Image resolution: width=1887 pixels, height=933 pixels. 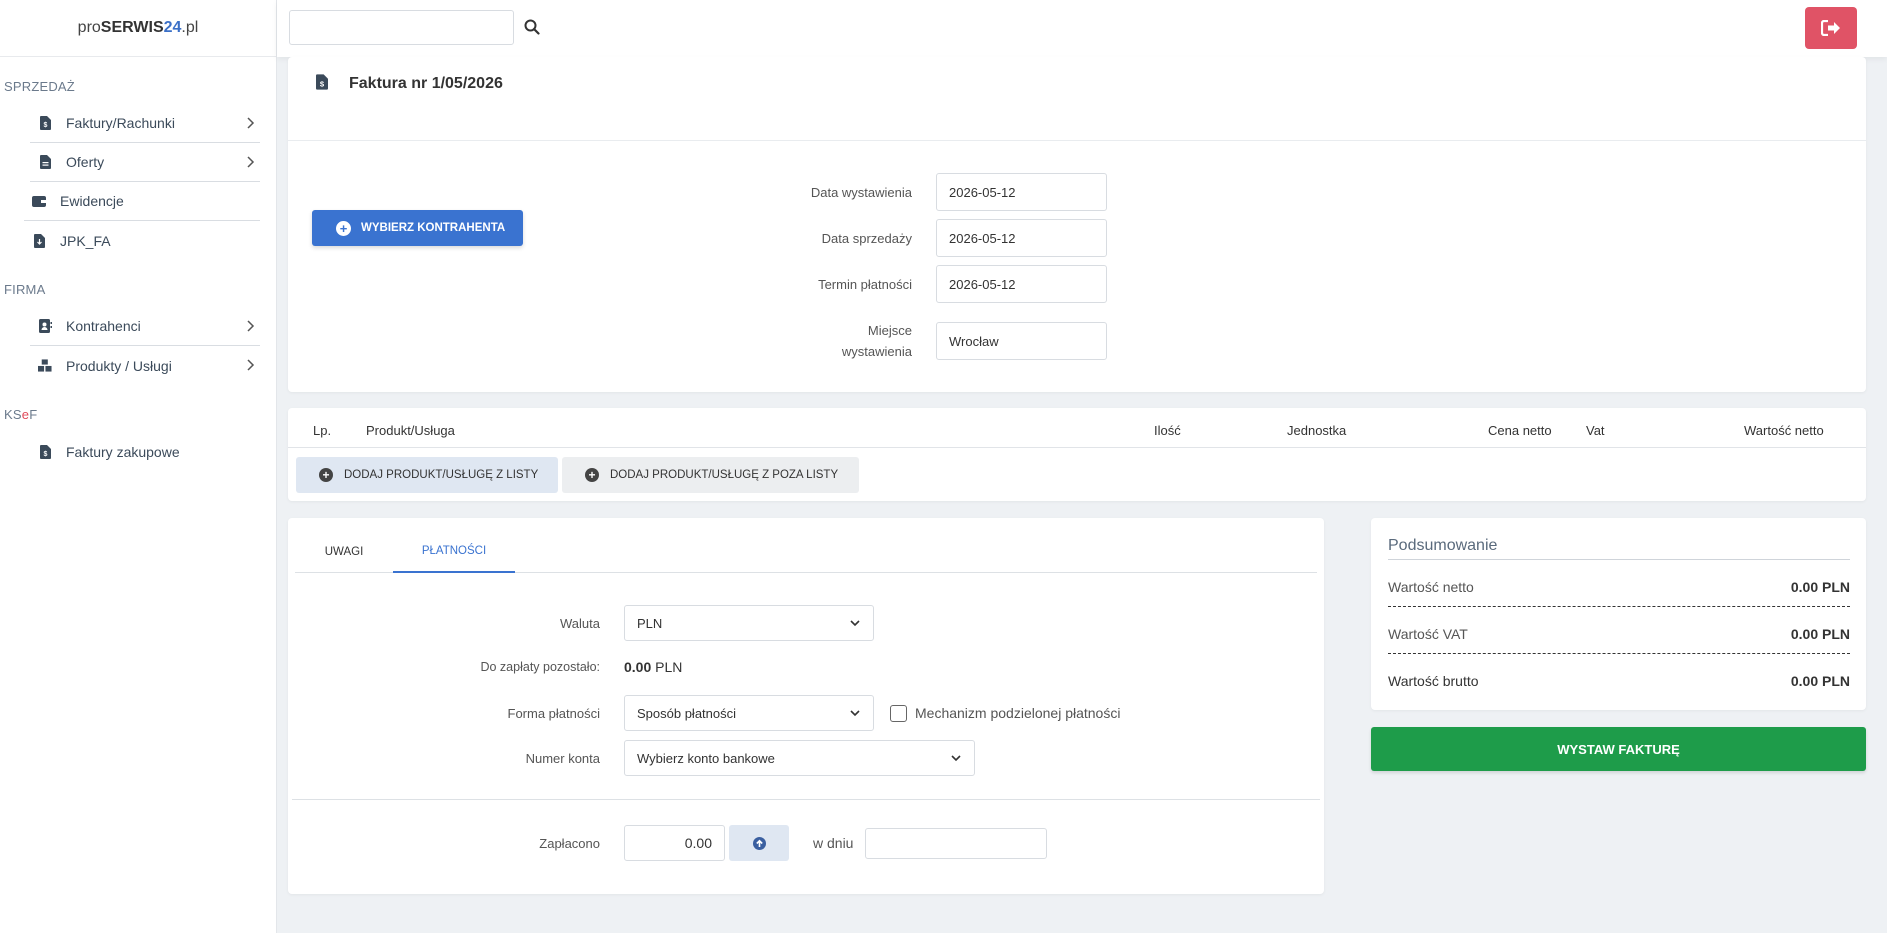 I want to click on summary-vat-value: 0.00 PLN, so click(x=1820, y=634).